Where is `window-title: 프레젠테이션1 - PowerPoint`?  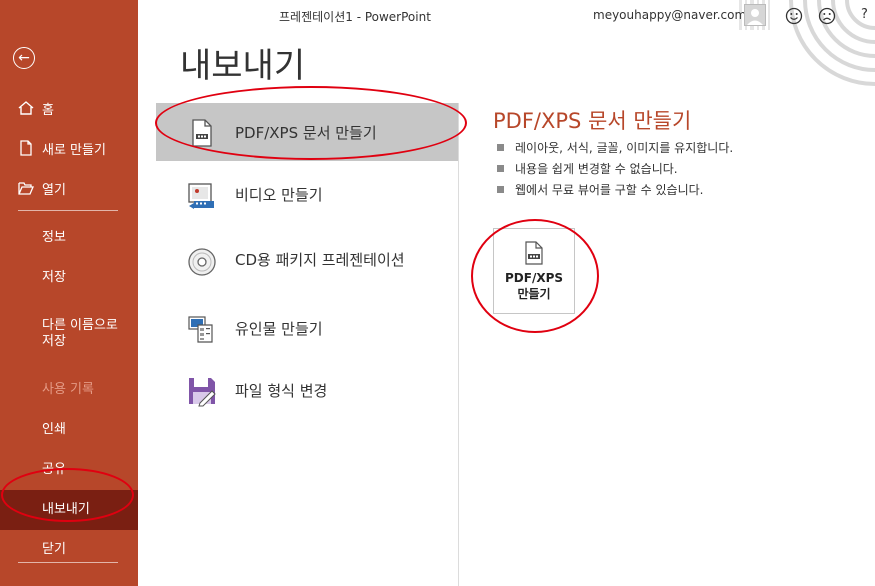
window-title: 프레젠테이션1 - PowerPoint is located at coordinates (355, 17).